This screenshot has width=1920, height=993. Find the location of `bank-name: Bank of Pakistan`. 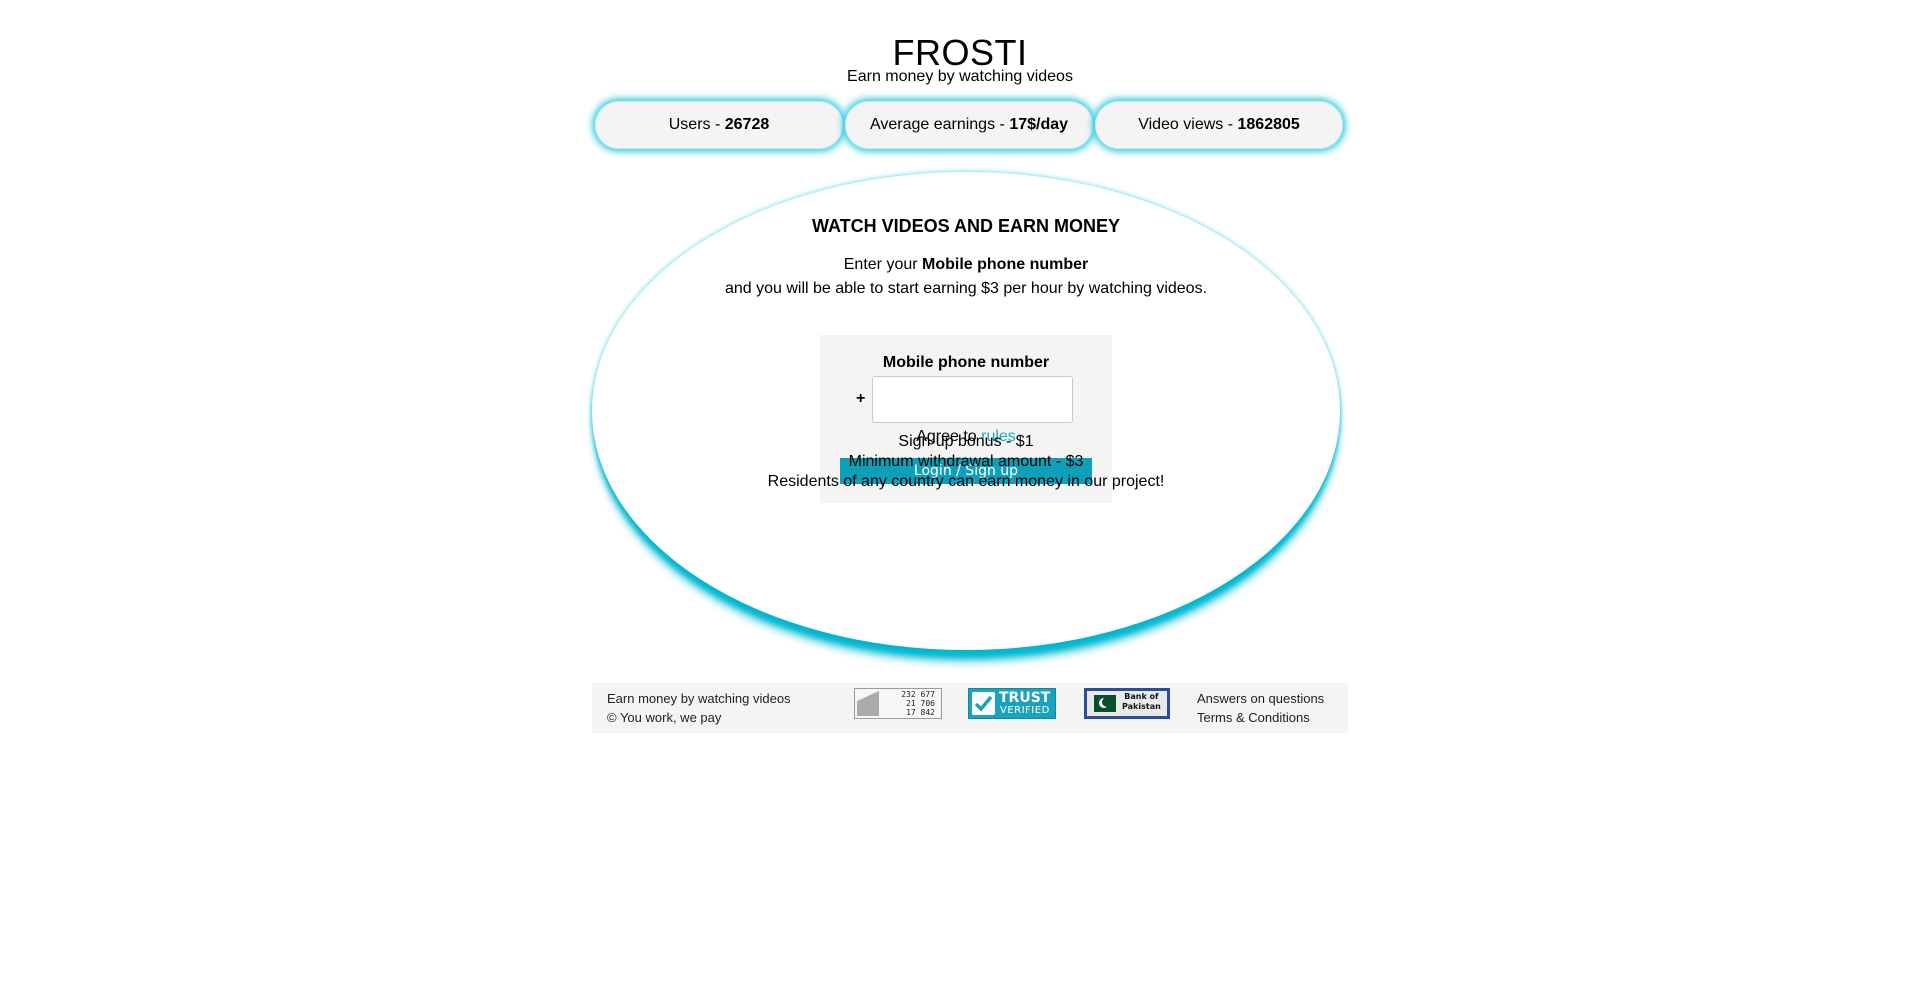

bank-name: Bank of Pakistan is located at coordinates (1141, 702).